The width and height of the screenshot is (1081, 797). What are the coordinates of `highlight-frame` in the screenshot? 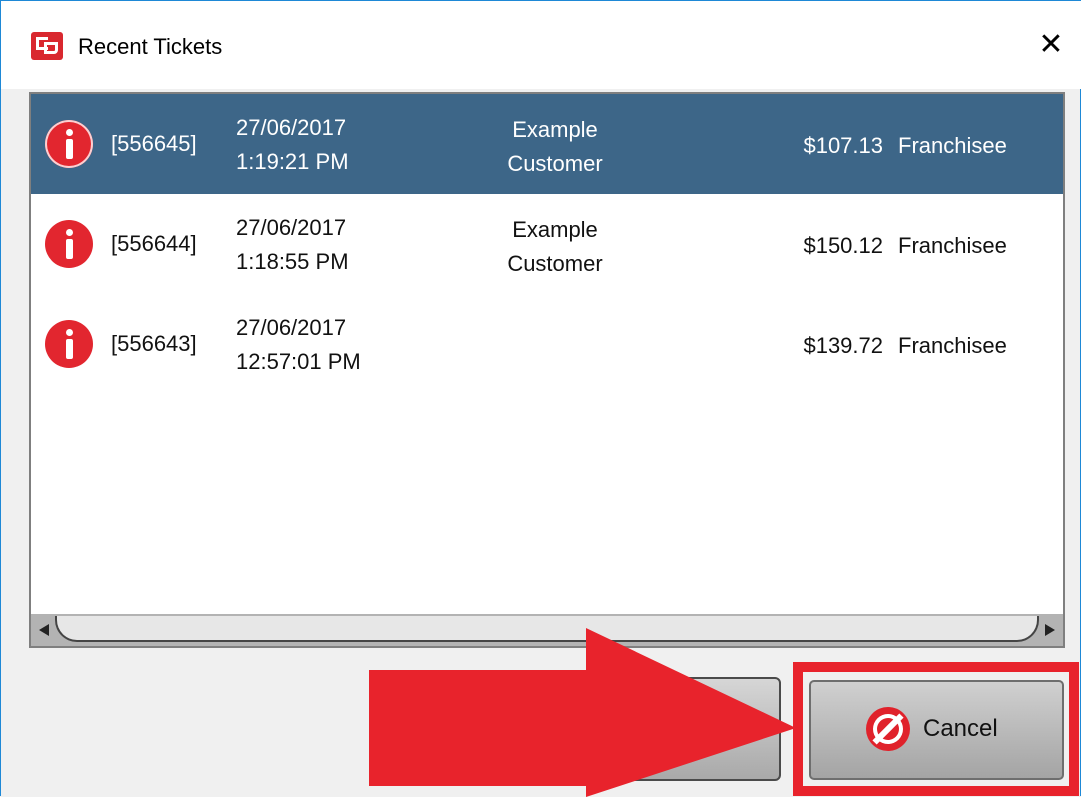 It's located at (936, 729).